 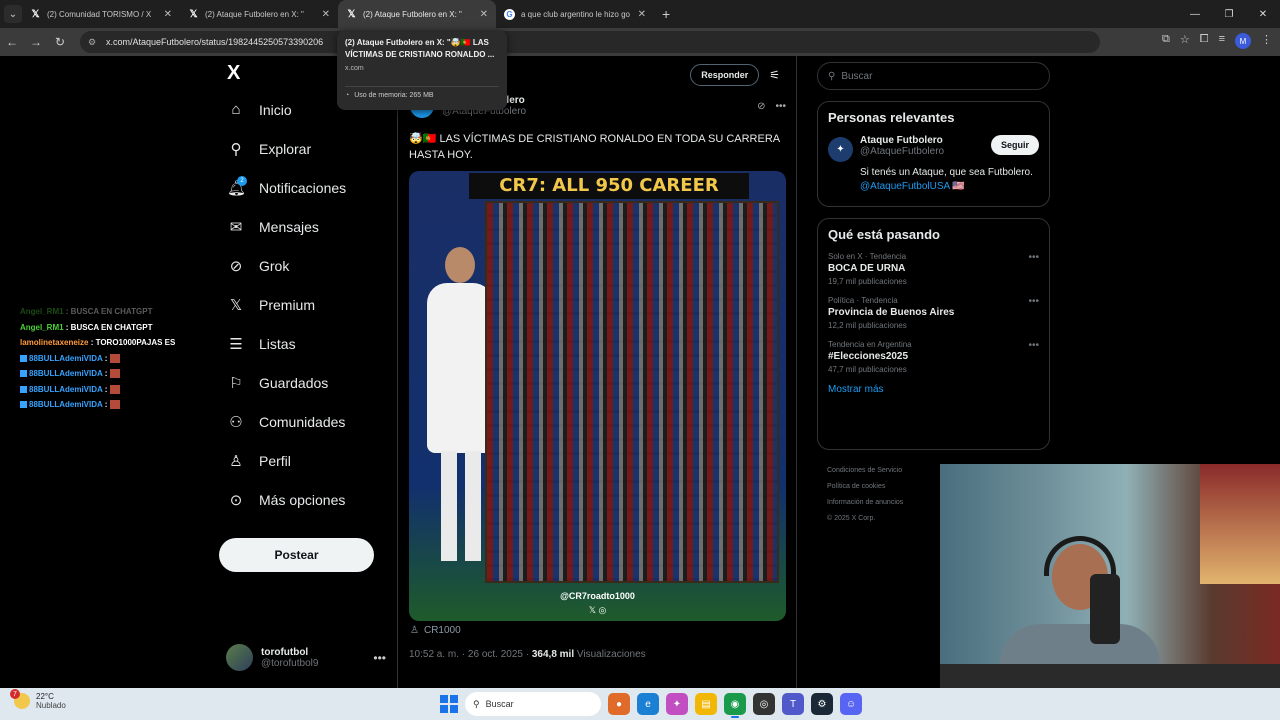 What do you see at coordinates (460, 265) in the screenshot?
I see `player-head` at bounding box center [460, 265].